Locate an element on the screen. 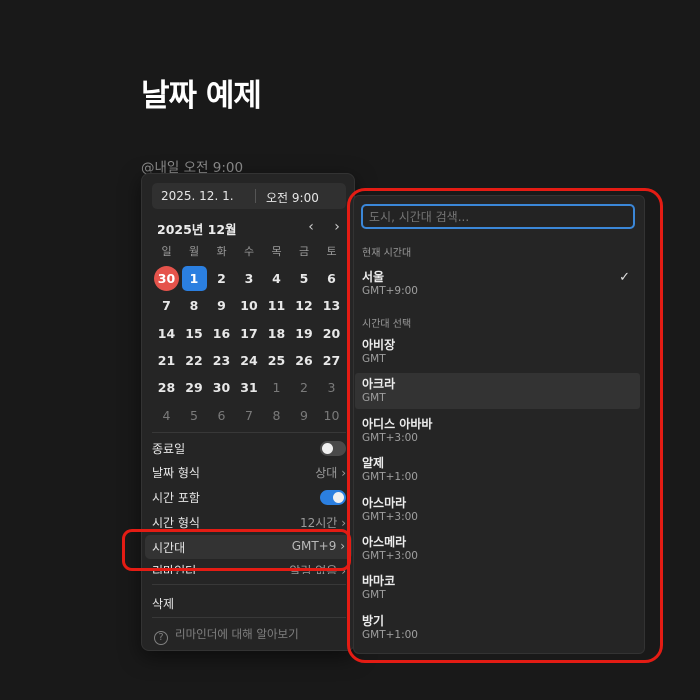 The width and height of the screenshot is (700, 700). time-format-label: 시간 형식 is located at coordinates (176, 523).